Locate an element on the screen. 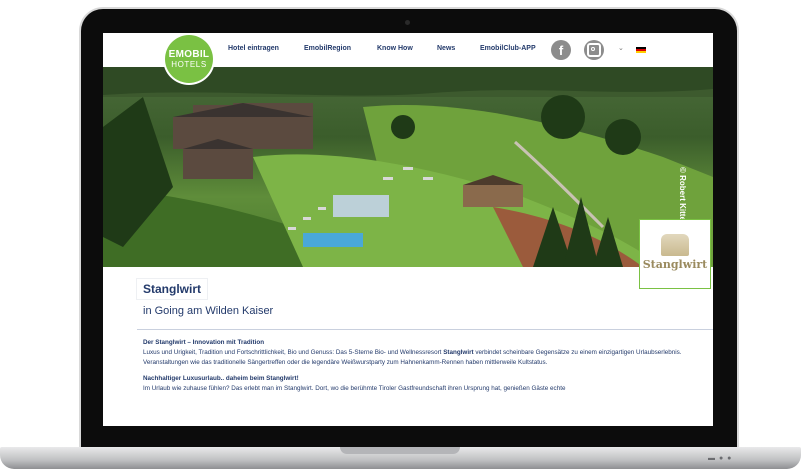 The height and width of the screenshot is (473, 801). nav-news: News is located at coordinates (446, 48).